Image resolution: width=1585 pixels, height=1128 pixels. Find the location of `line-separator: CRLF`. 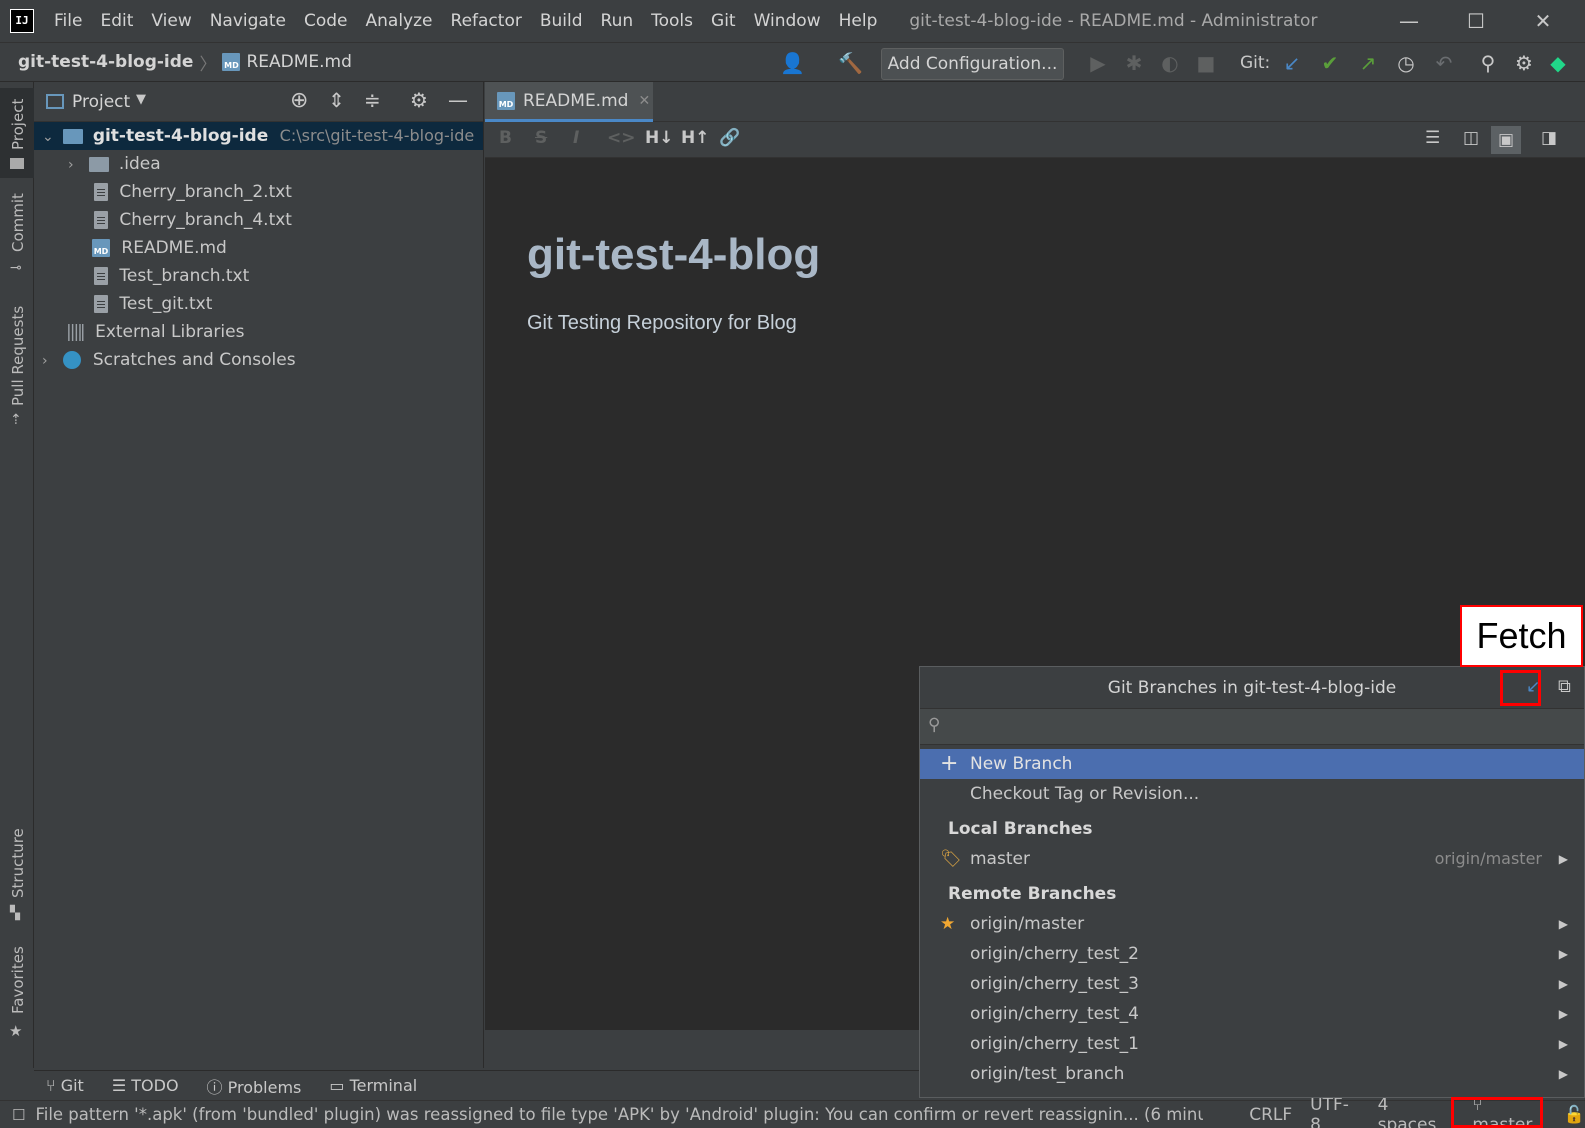

line-separator: CRLF is located at coordinates (1270, 1115).